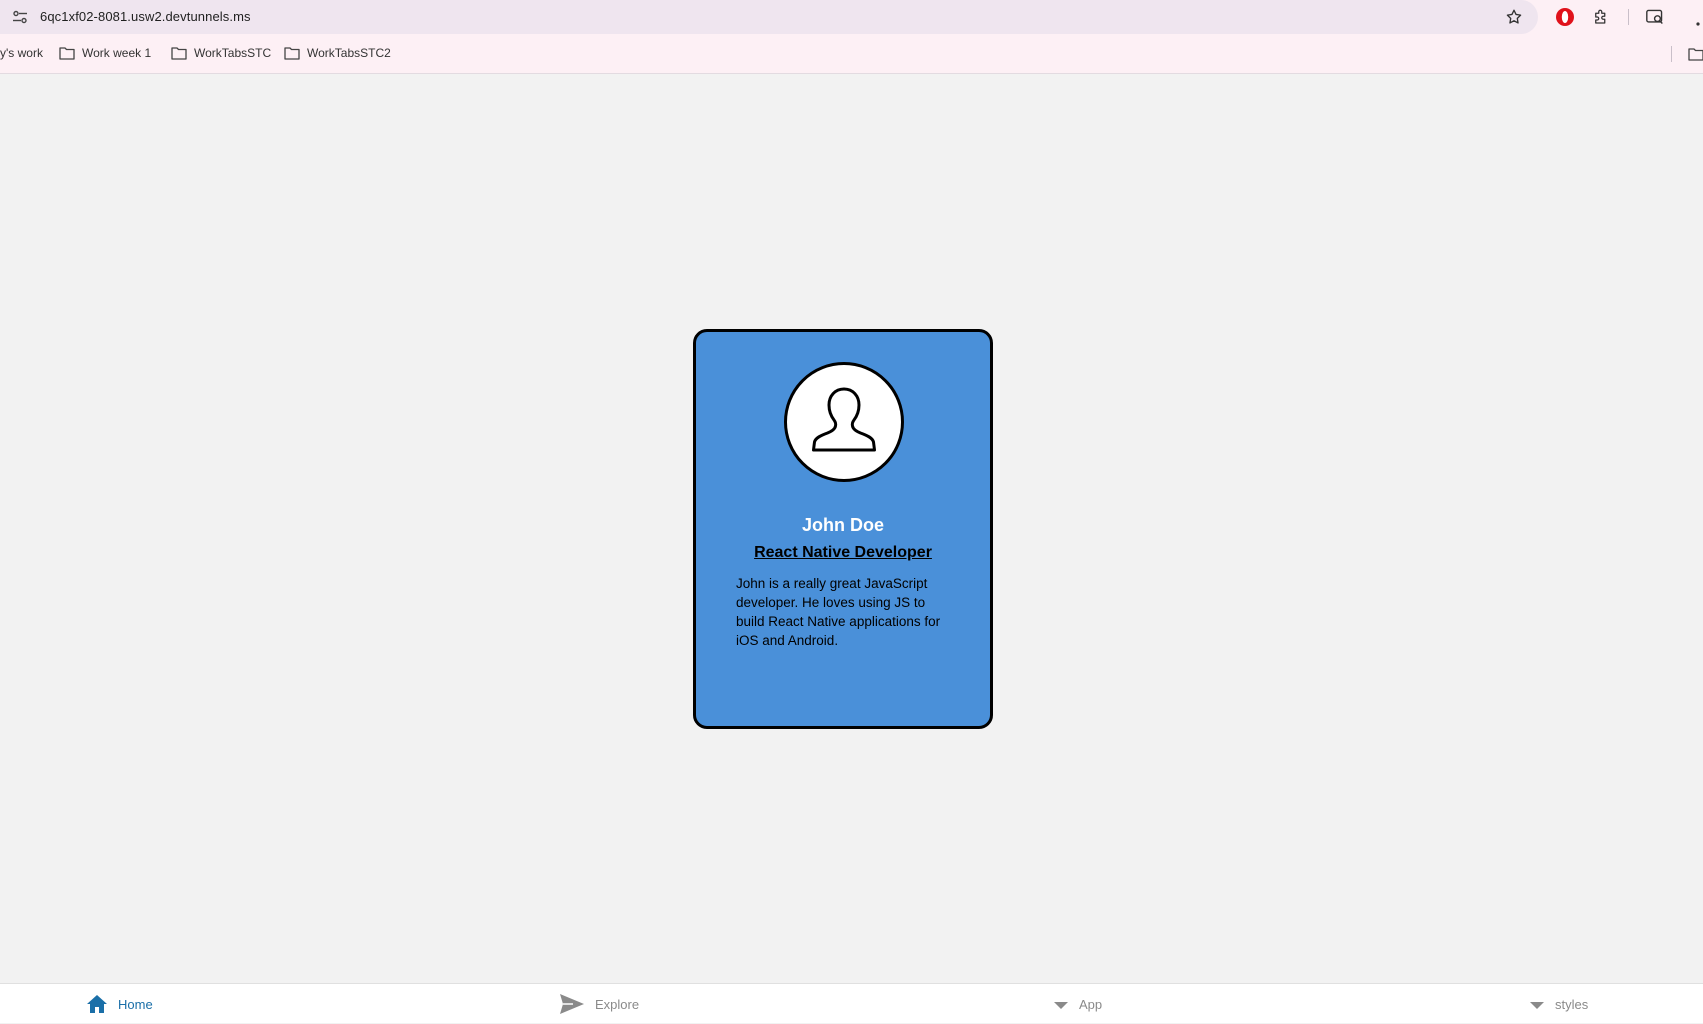 Image resolution: width=1703 pixels, height=1024 pixels. Describe the element at coordinates (1091, 1004) in the screenshot. I see `tab-label: App` at that location.